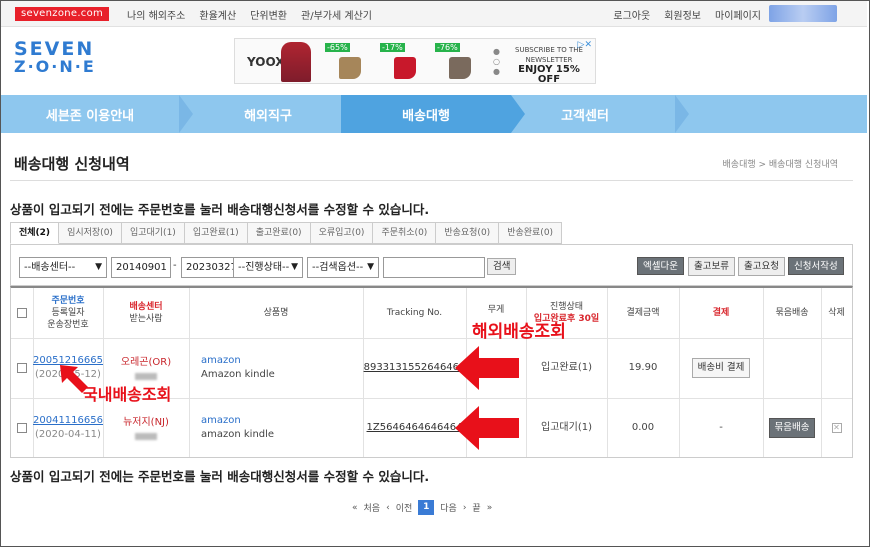  I want to click on site-logo: SEVEN Z·O·N·E, so click(59, 58).